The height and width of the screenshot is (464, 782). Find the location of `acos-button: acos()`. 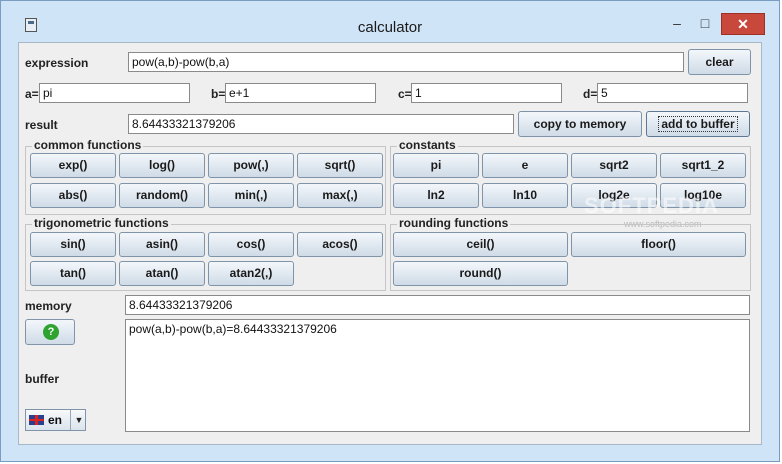

acos-button: acos() is located at coordinates (340, 244).